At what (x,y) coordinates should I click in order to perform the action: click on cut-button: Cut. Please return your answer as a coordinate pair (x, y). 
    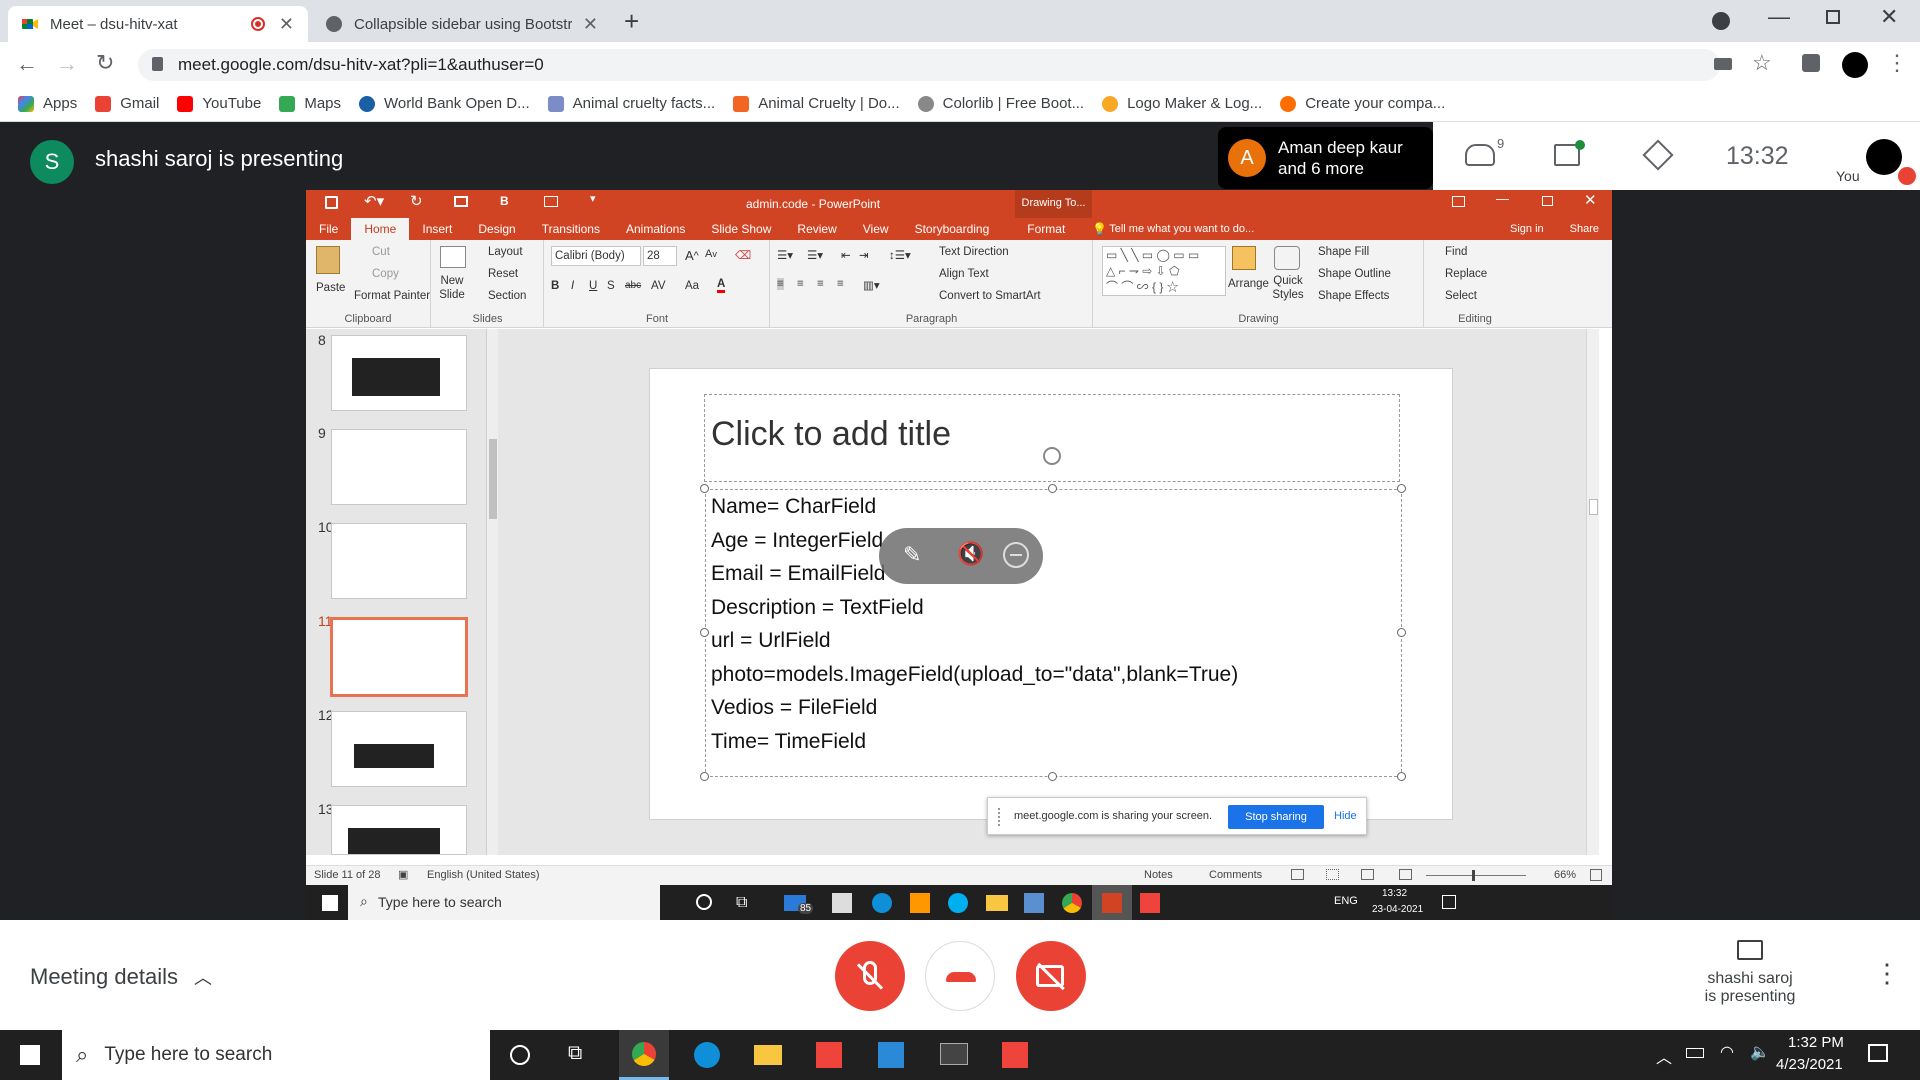
    Looking at the image, I should click on (381, 252).